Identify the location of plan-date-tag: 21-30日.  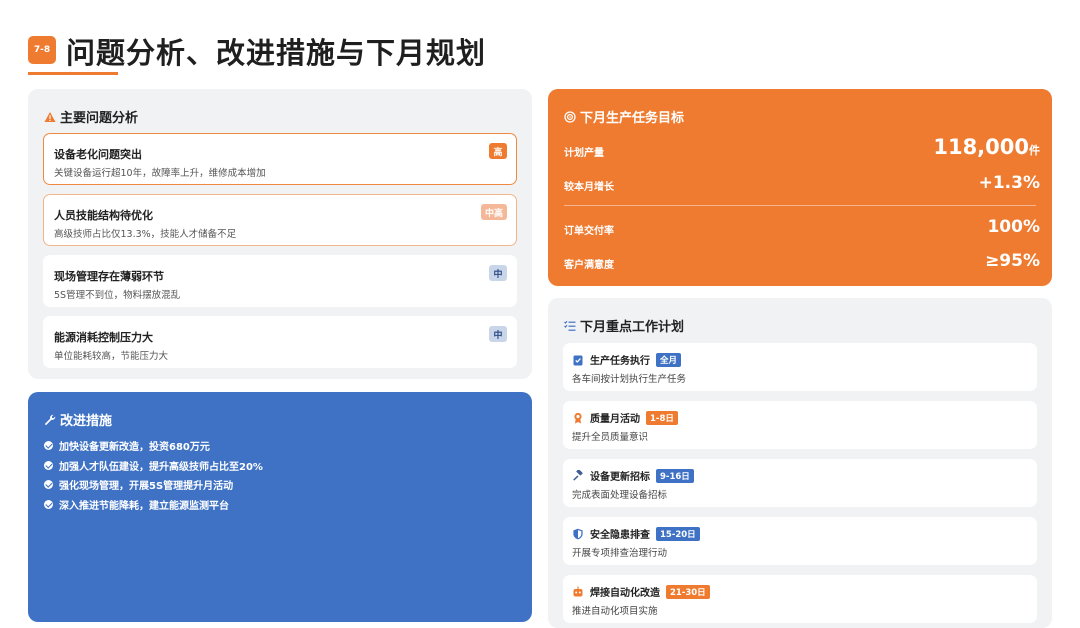
(688, 591).